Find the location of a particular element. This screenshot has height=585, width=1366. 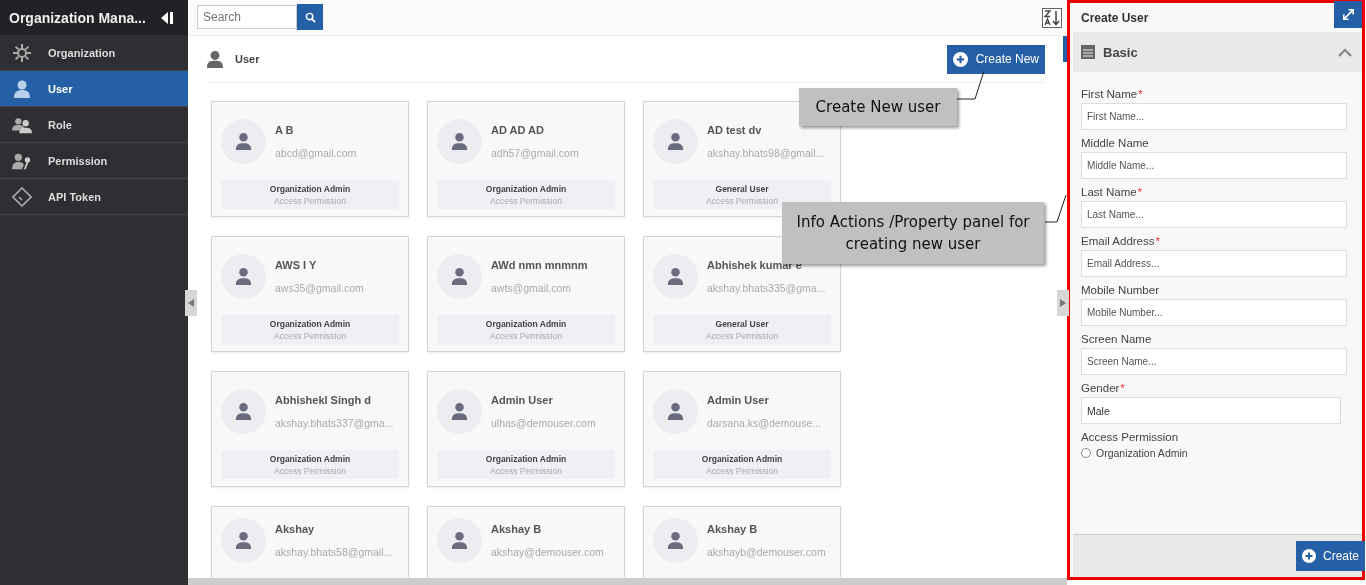

user-card: AWd nmn mnmnm awts@gmail.com Organization Admin Access Permission is located at coordinates (526, 294).